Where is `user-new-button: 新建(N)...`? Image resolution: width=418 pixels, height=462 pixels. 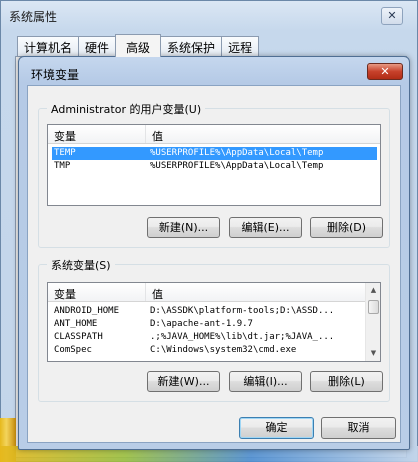
user-new-button: 新建(N)... is located at coordinates (183, 227).